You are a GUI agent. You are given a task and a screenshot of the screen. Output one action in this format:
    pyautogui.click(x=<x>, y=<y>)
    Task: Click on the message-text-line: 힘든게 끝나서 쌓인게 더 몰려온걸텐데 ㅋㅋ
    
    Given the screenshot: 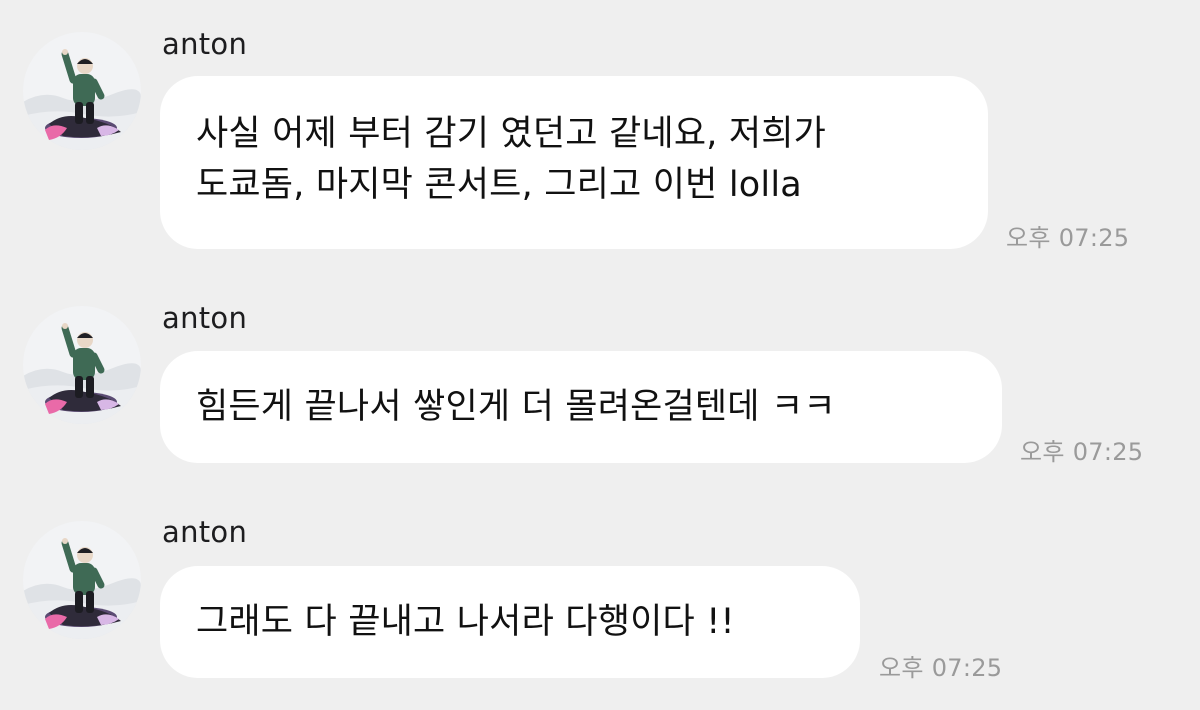 What is the action you would take?
    pyautogui.click(x=516, y=407)
    